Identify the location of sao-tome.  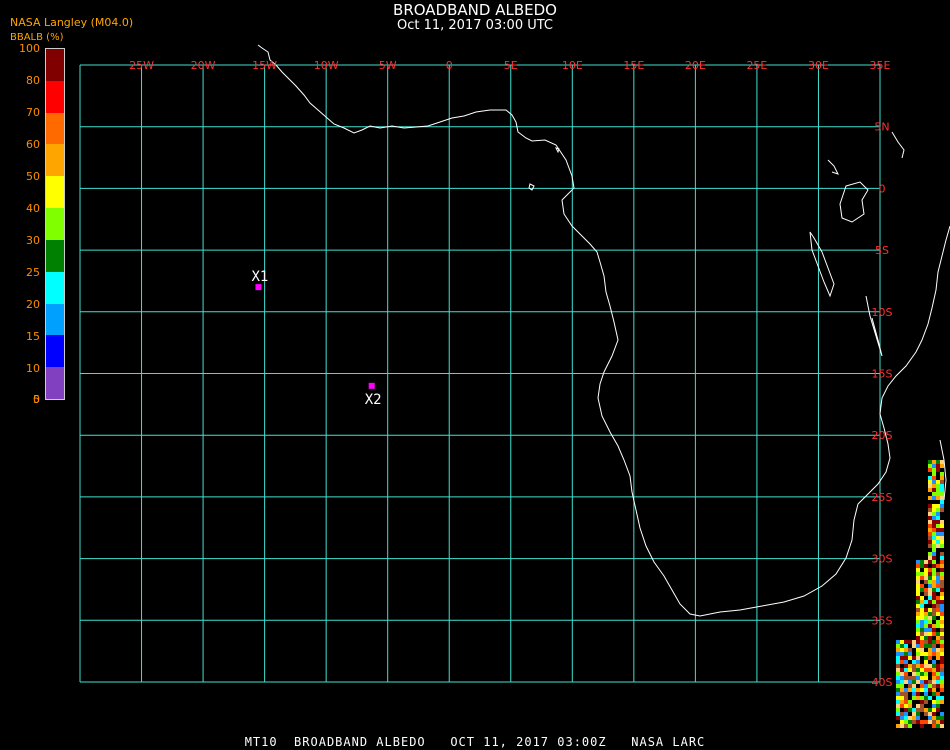
(557, 150).